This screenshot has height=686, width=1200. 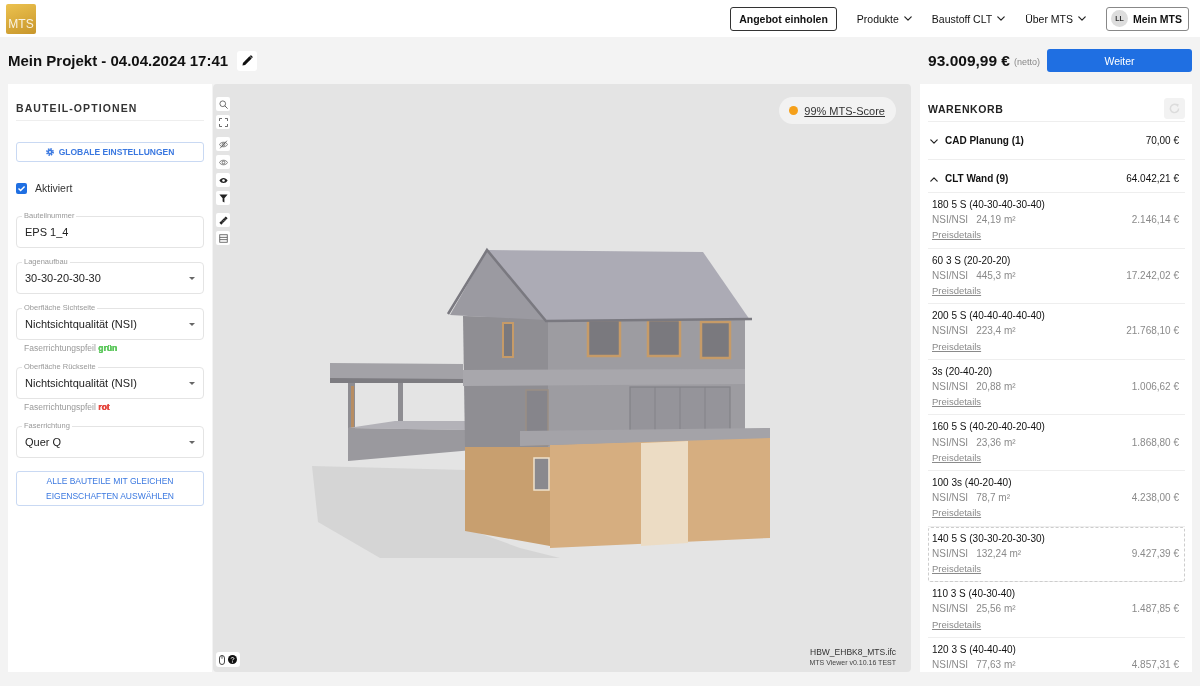 What do you see at coordinates (223, 220) in the screenshot?
I see `ruler-button` at bounding box center [223, 220].